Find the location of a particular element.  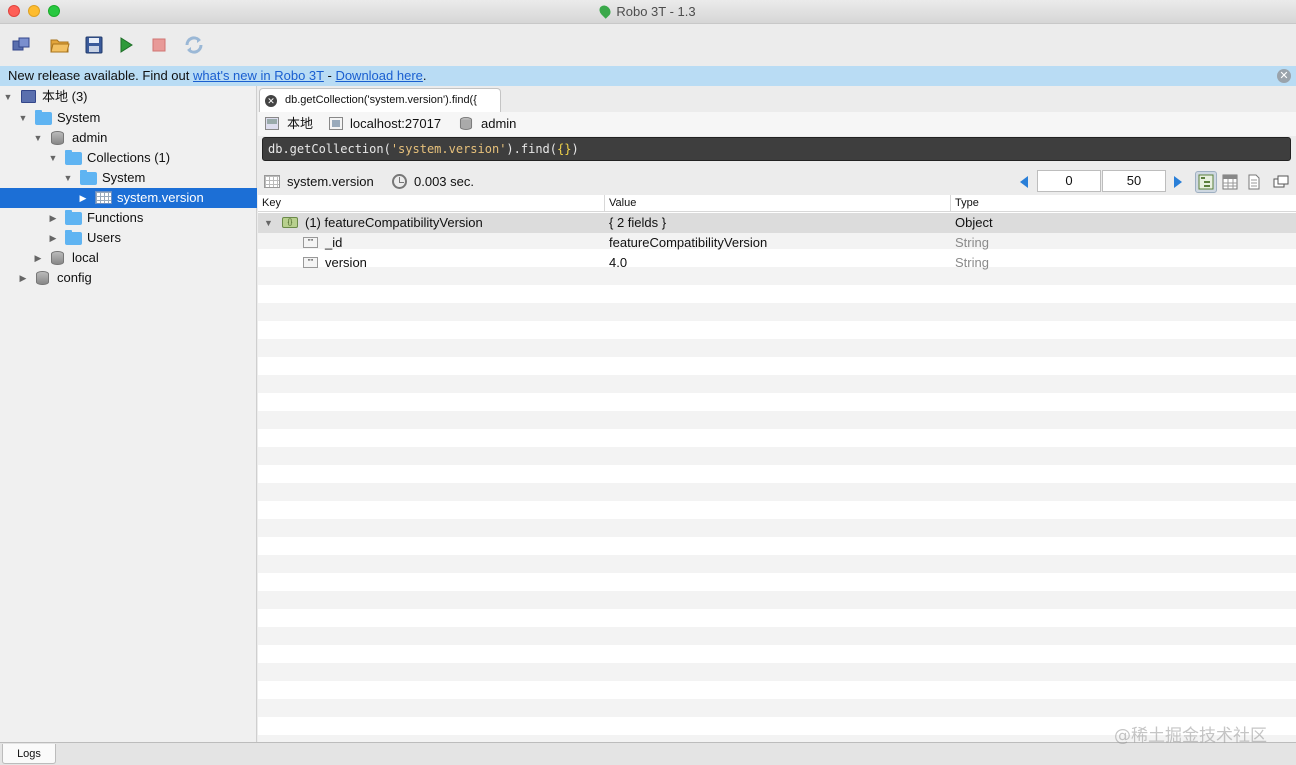

save-button is located at coordinates (94, 45).